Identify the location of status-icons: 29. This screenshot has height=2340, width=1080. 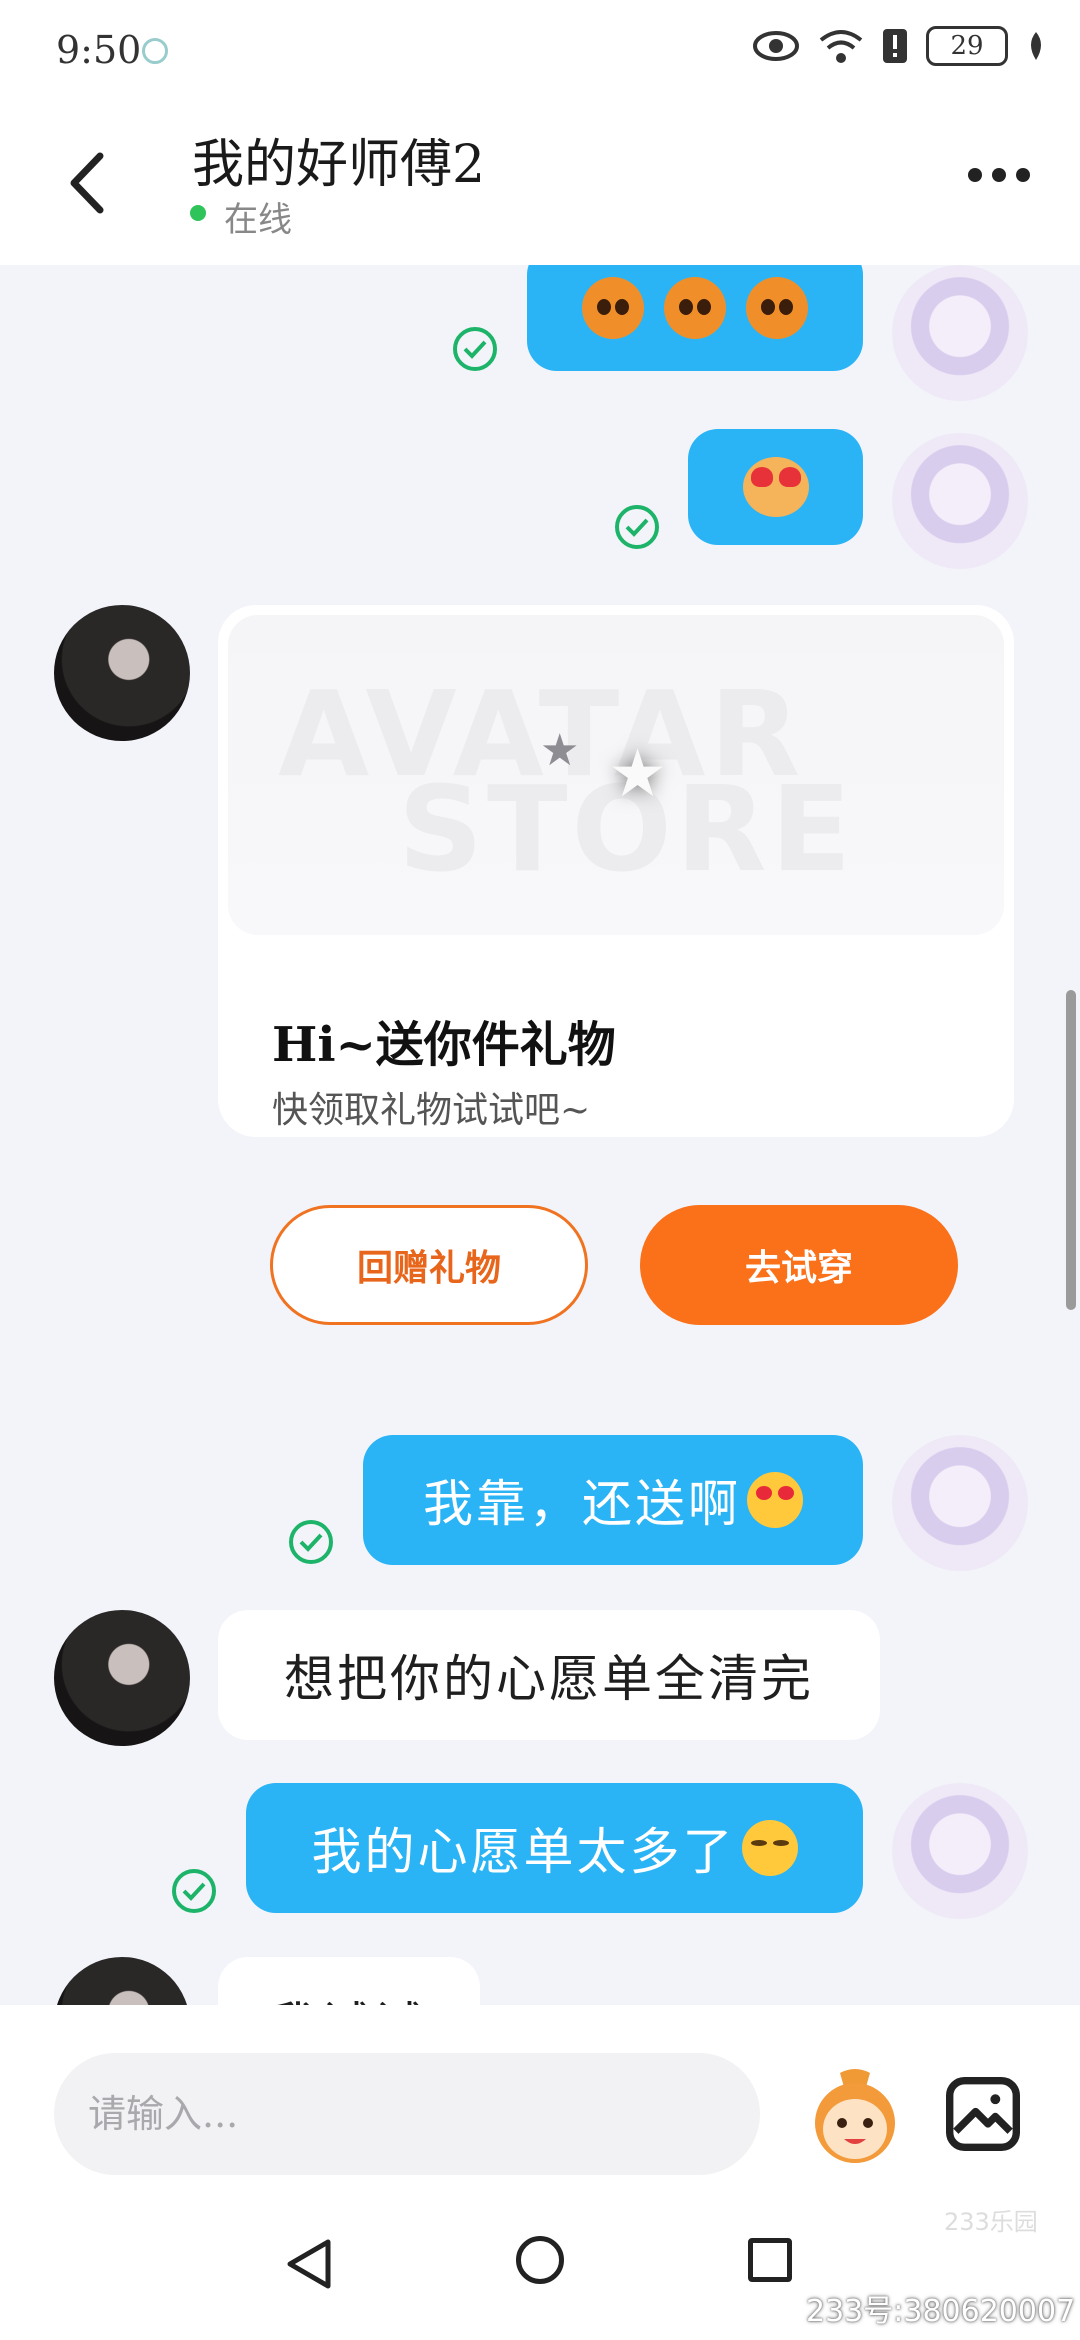
(899, 46).